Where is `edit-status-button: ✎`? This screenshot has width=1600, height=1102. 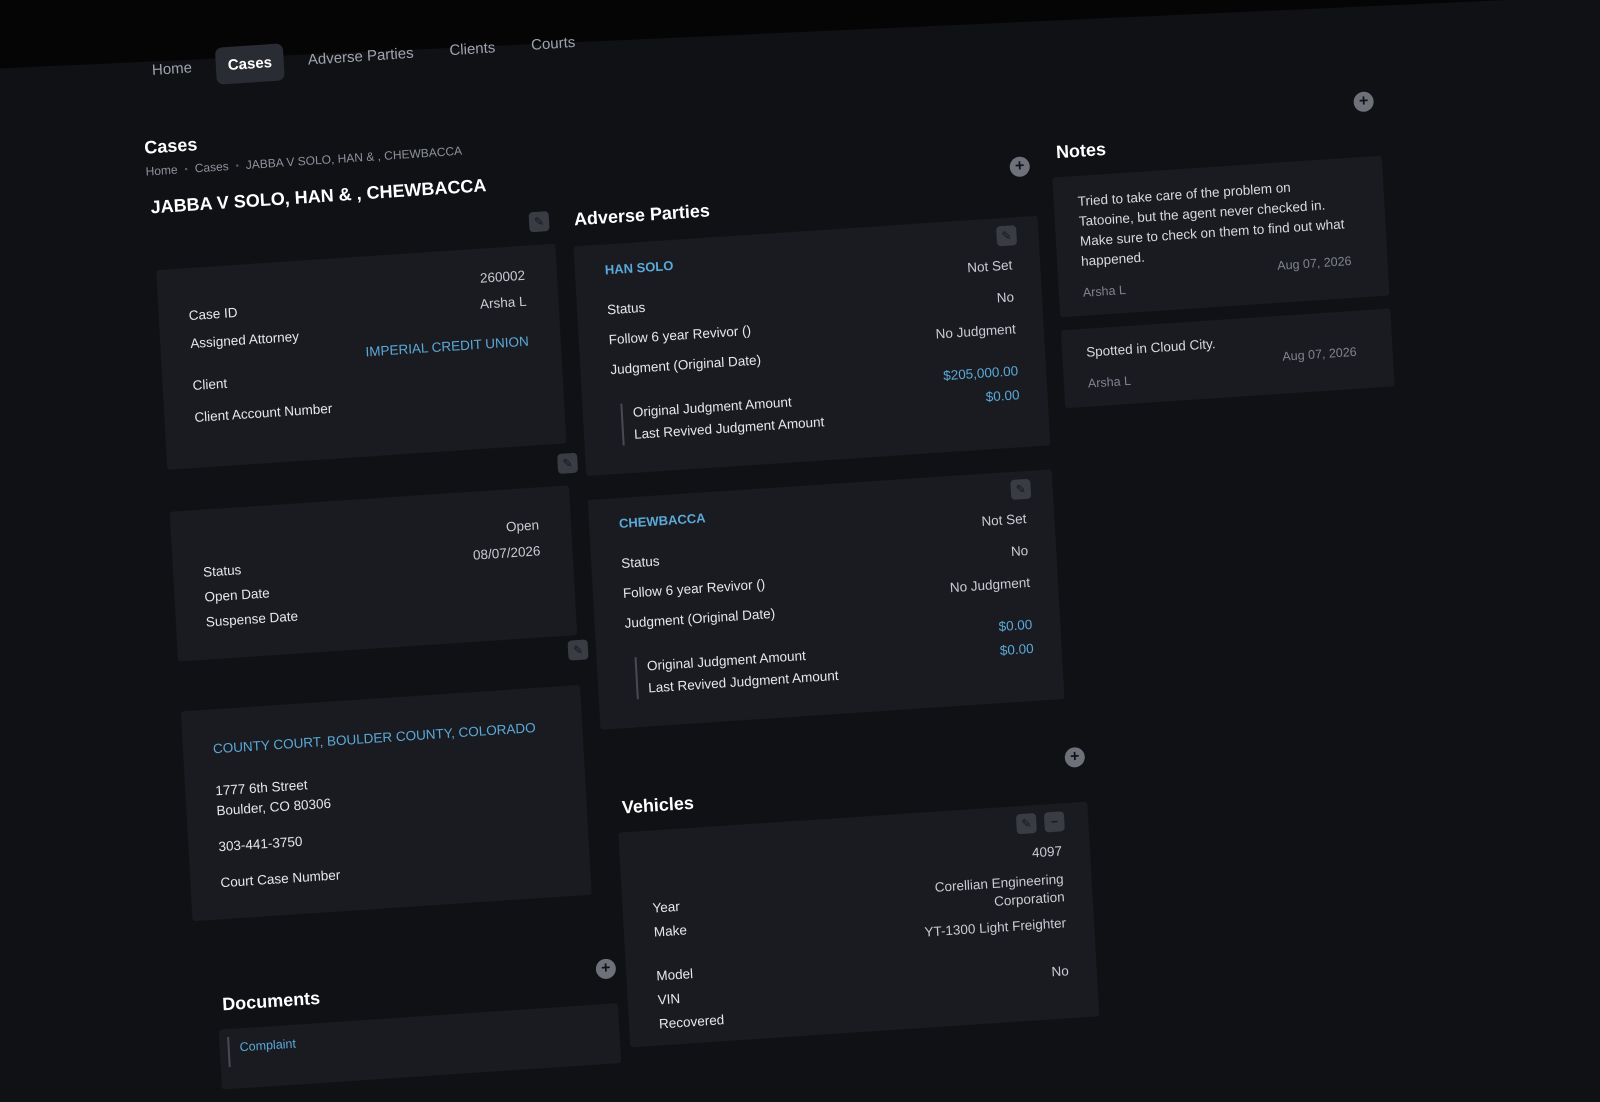
edit-status-button: ✎ is located at coordinates (568, 463).